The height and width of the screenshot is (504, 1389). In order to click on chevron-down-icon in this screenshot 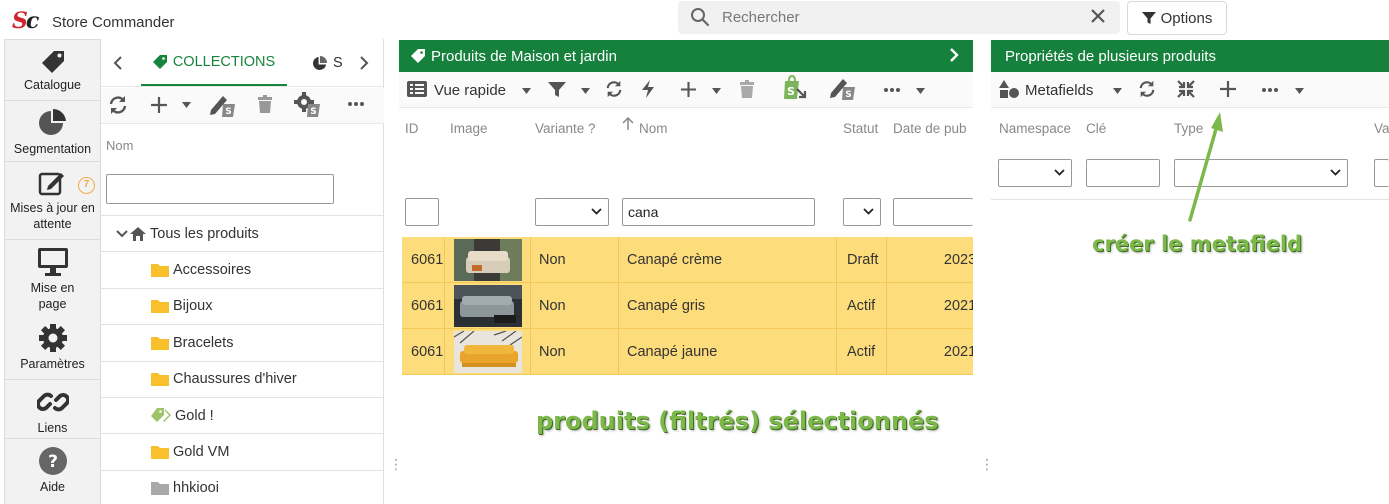, I will do `click(122, 233)`.